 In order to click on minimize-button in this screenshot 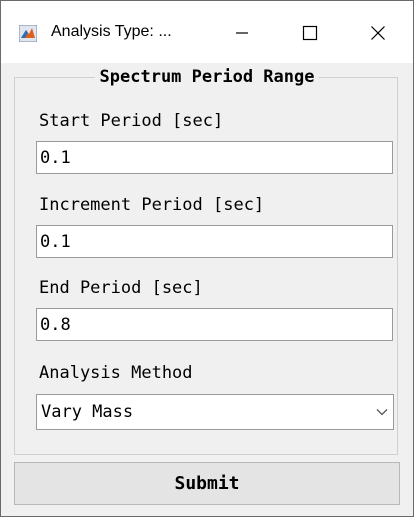, I will do `click(242, 33)`.